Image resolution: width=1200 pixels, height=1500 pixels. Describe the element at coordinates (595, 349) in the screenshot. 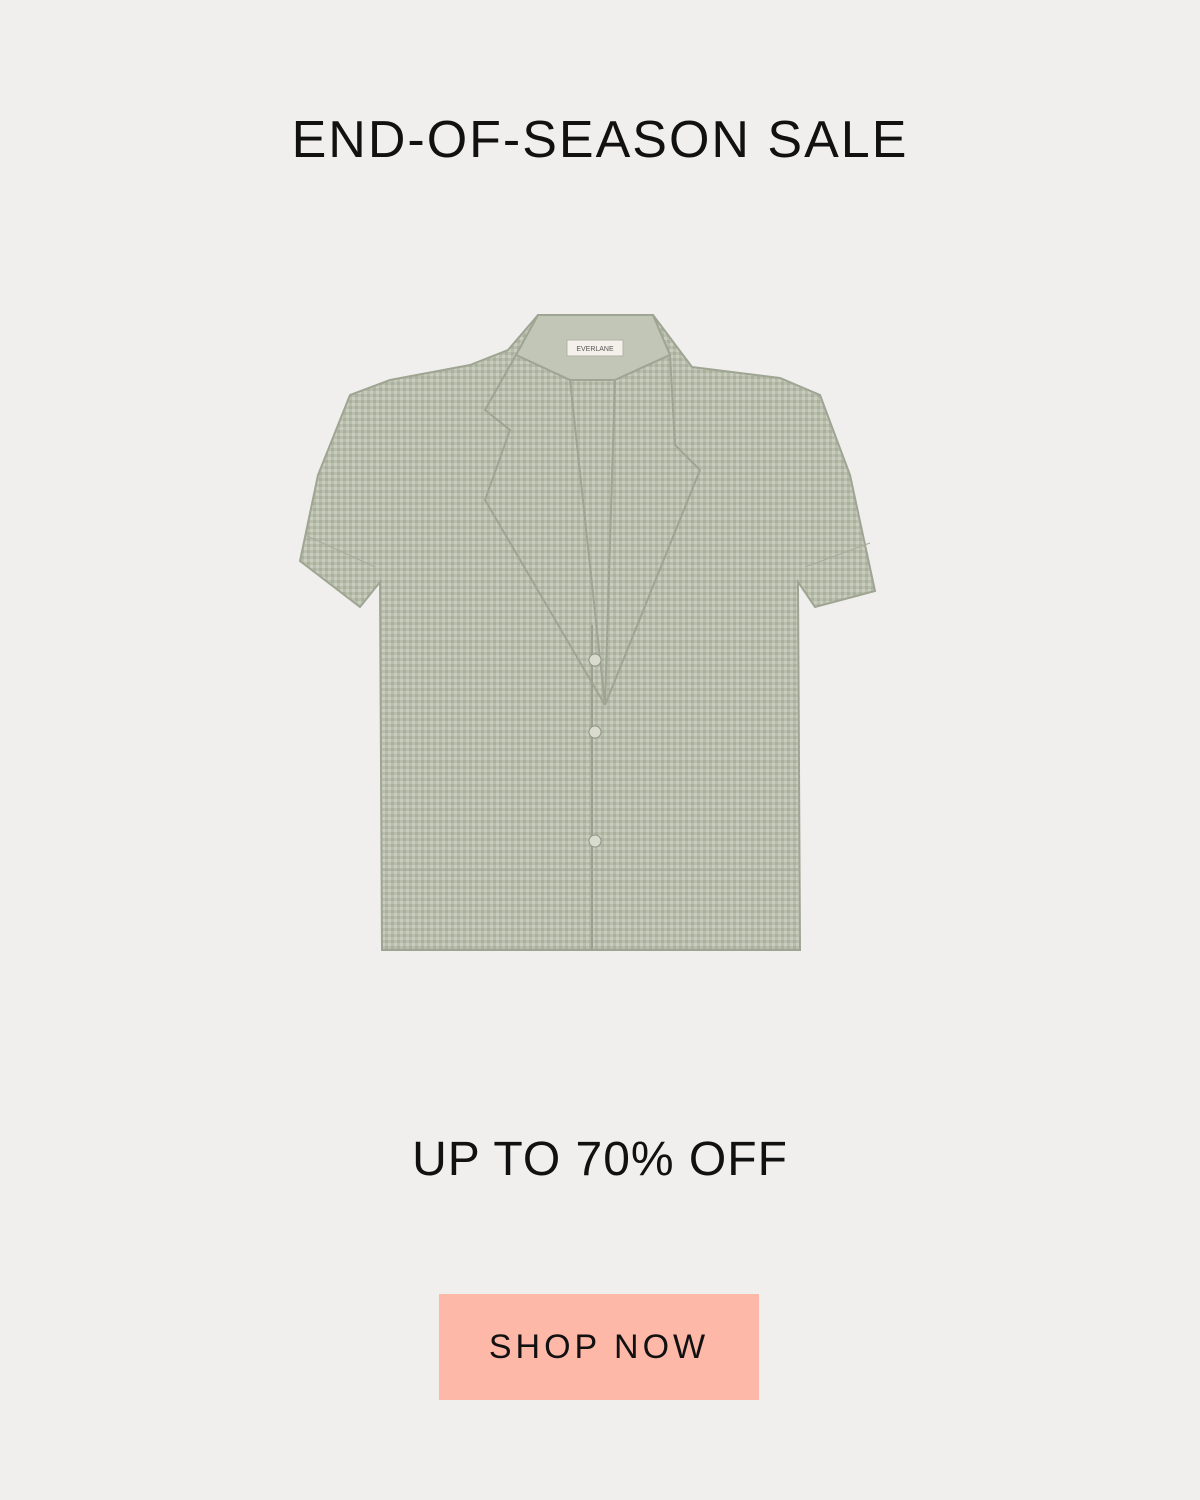

I see `shirt-brand-label-text: EVERLANE` at that location.